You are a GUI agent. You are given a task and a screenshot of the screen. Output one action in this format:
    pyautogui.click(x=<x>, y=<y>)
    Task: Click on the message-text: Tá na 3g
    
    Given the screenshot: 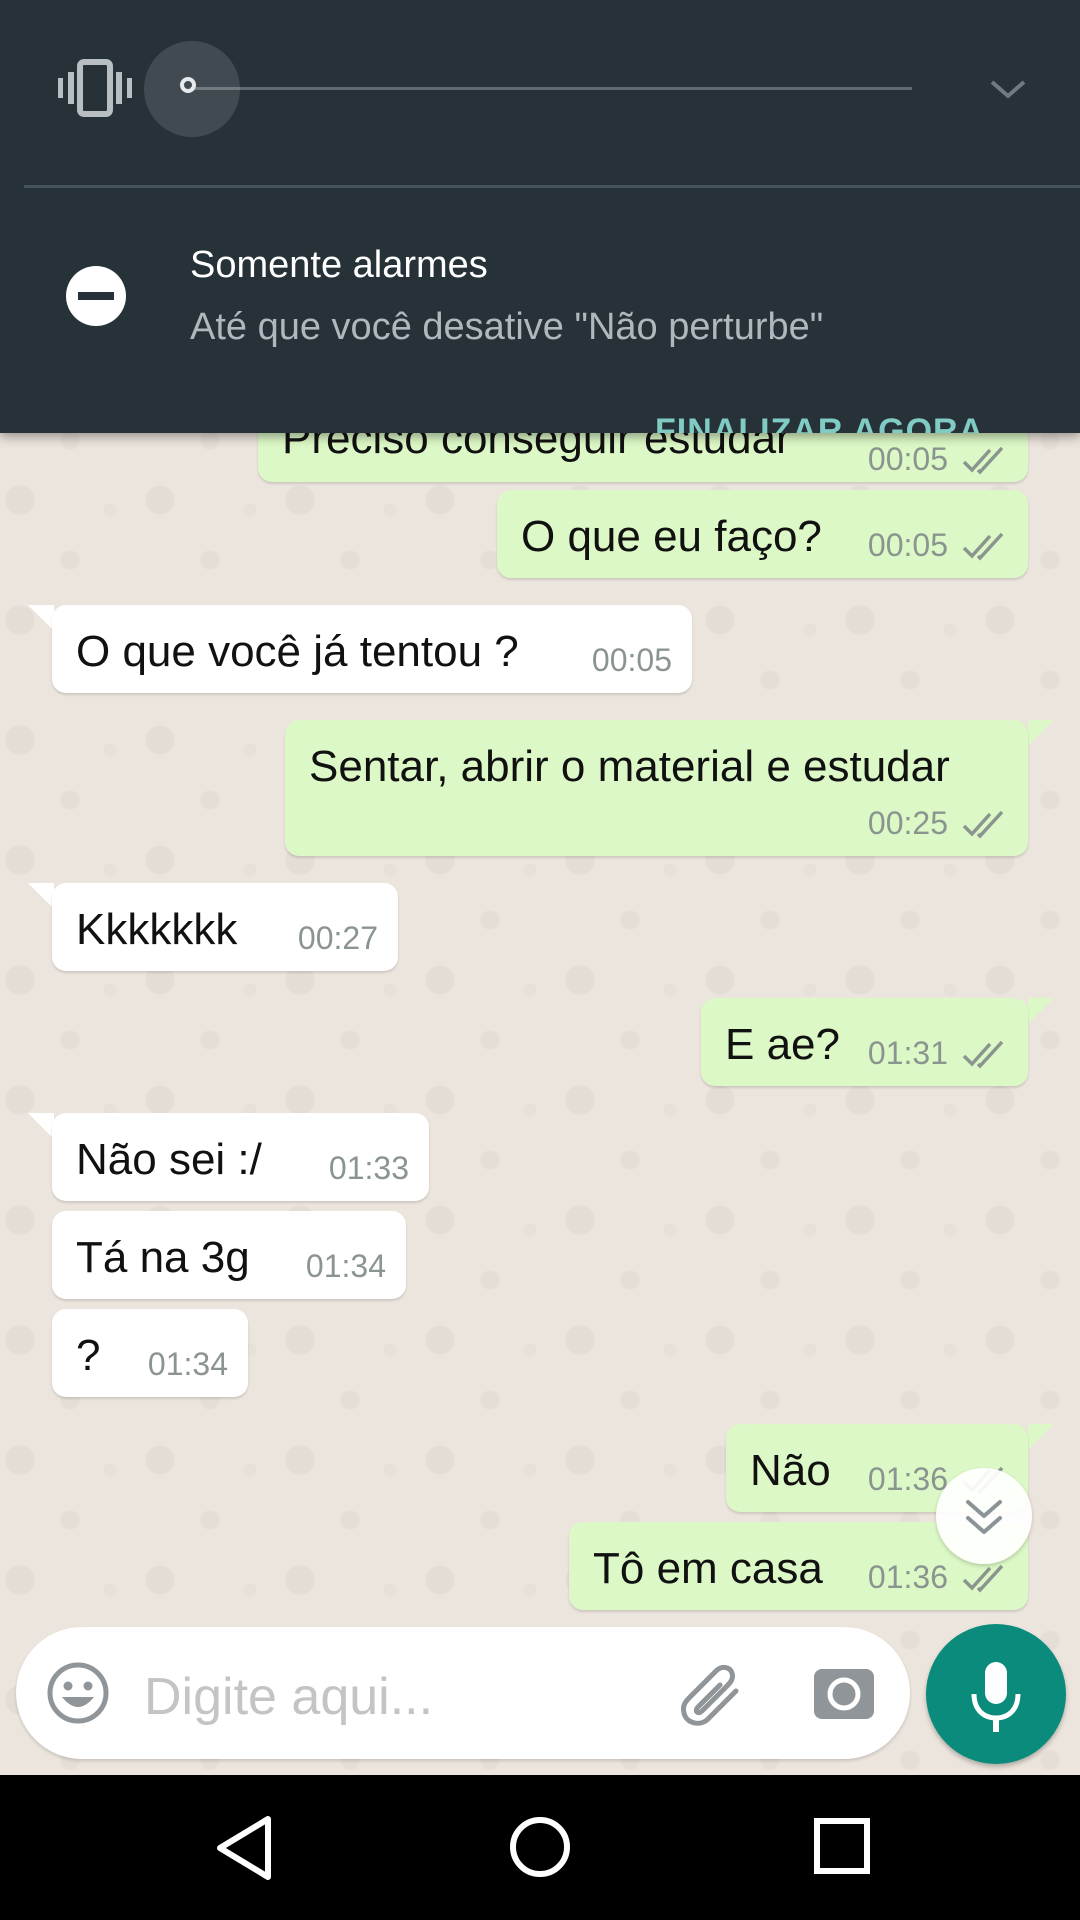 What is the action you would take?
    pyautogui.click(x=163, y=1257)
    